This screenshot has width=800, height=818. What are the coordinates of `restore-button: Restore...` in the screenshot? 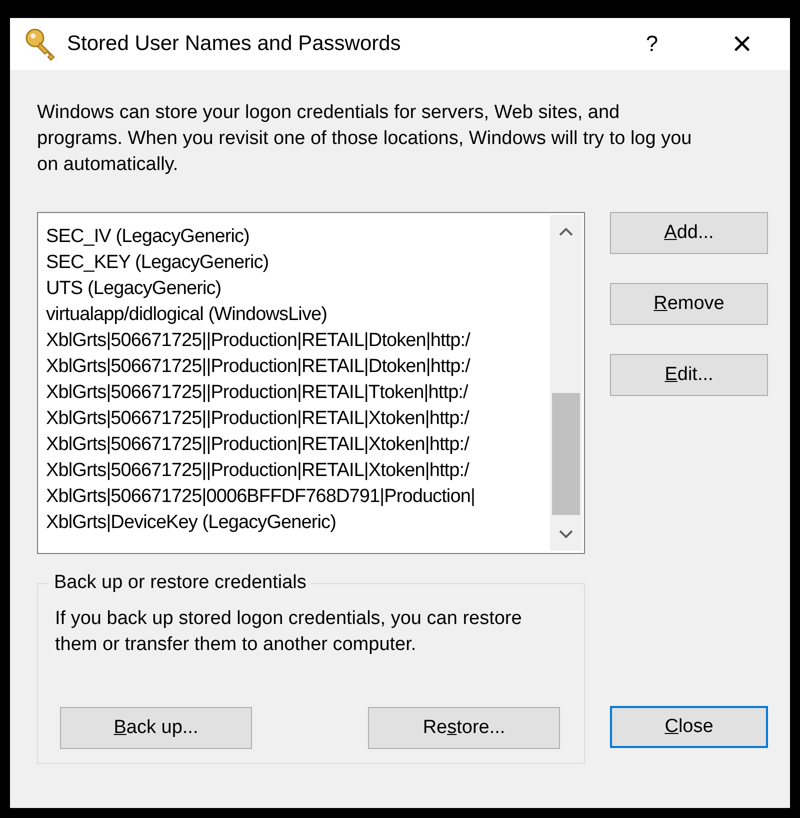 It's located at (464, 728).